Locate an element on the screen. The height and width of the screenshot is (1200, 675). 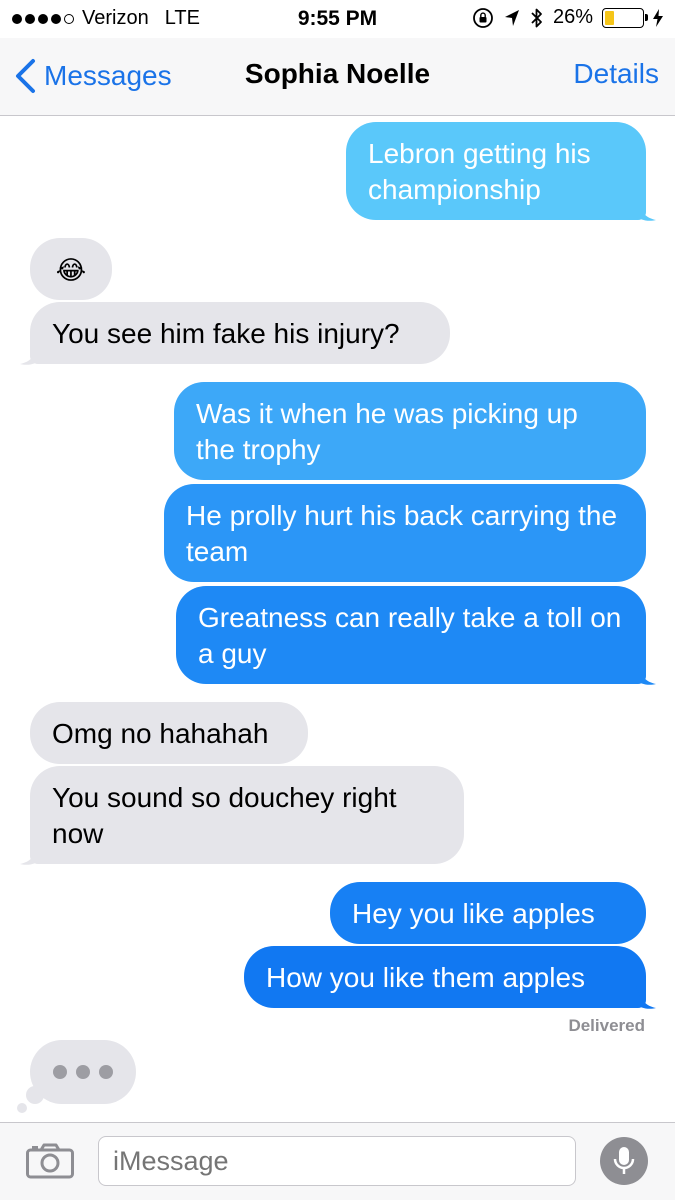
status-right: 26% is located at coordinates (567, 17).